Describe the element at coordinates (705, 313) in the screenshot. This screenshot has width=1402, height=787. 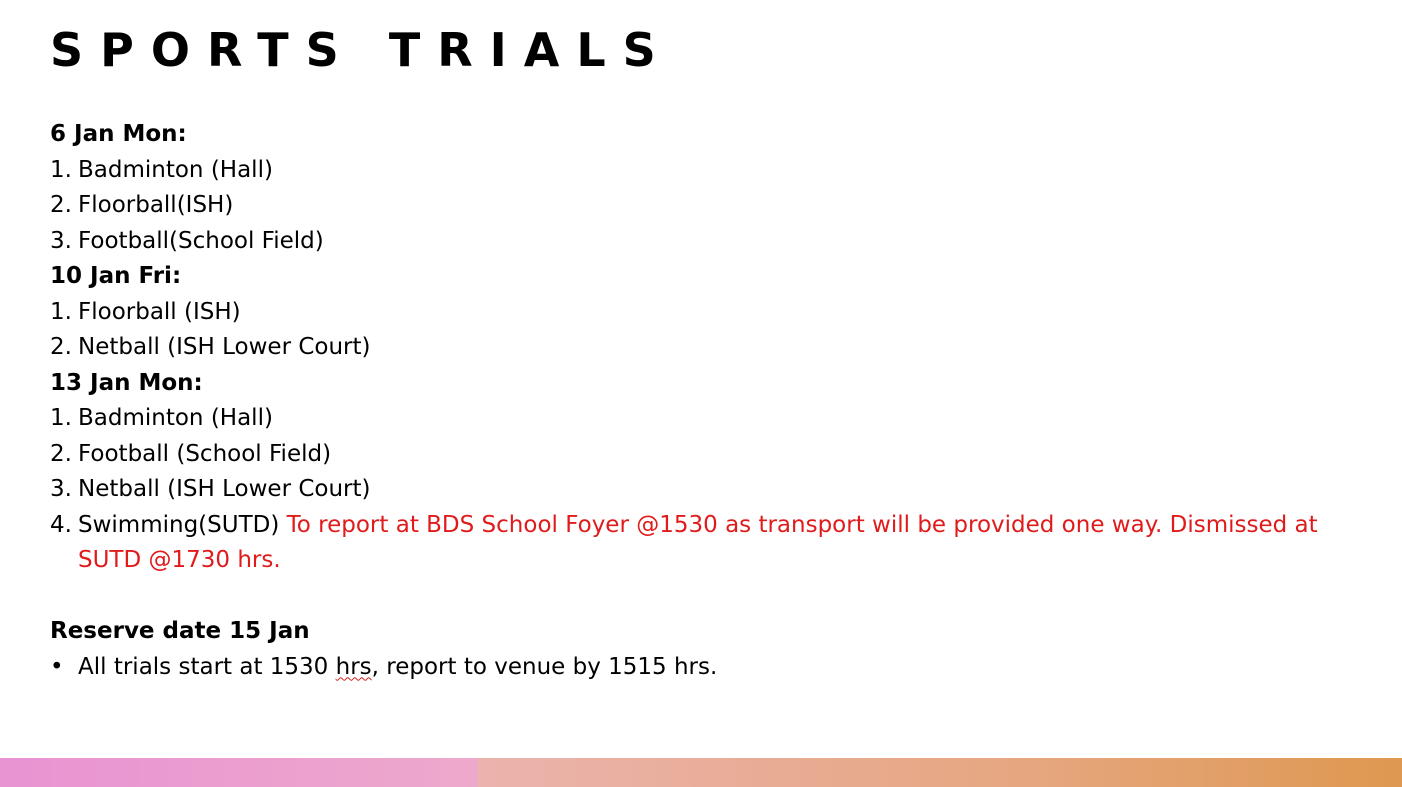
I see `list-item: 1. Floorball (ISH)` at that location.